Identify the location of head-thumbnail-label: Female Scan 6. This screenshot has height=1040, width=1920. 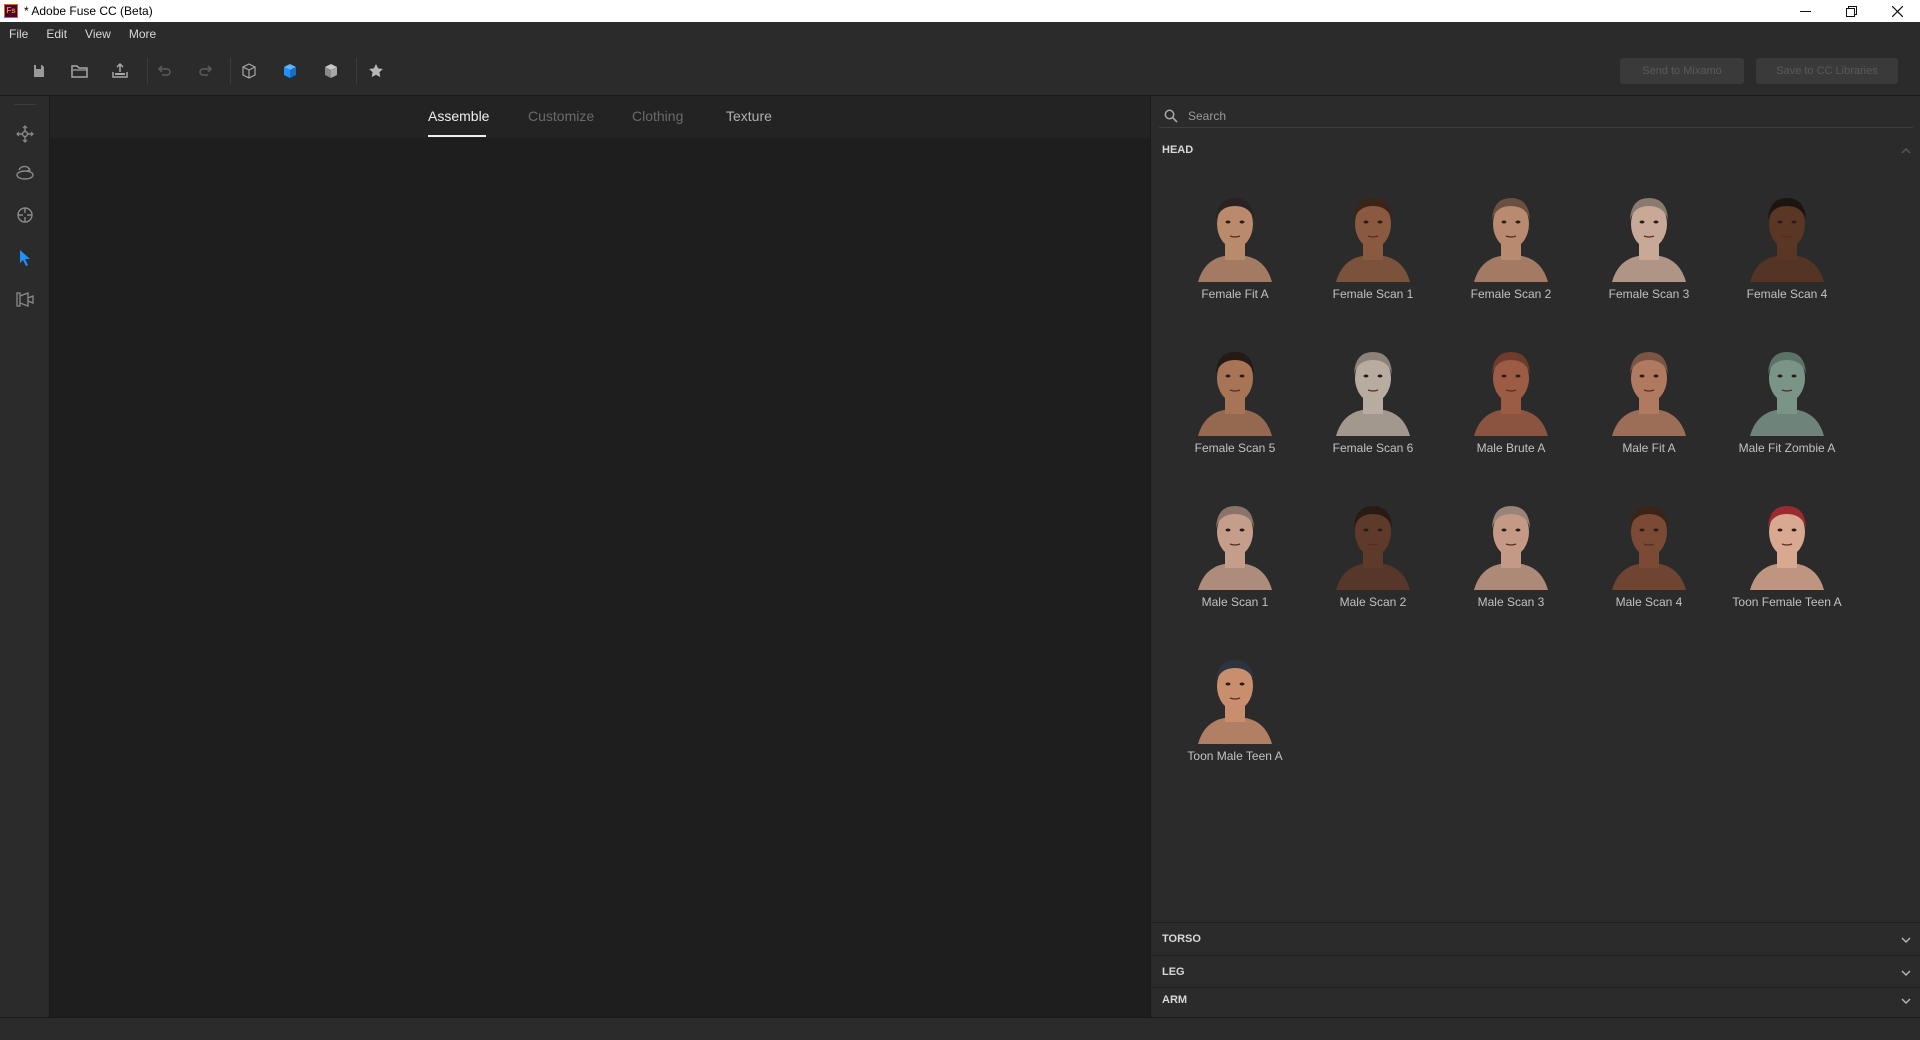
(1373, 448).